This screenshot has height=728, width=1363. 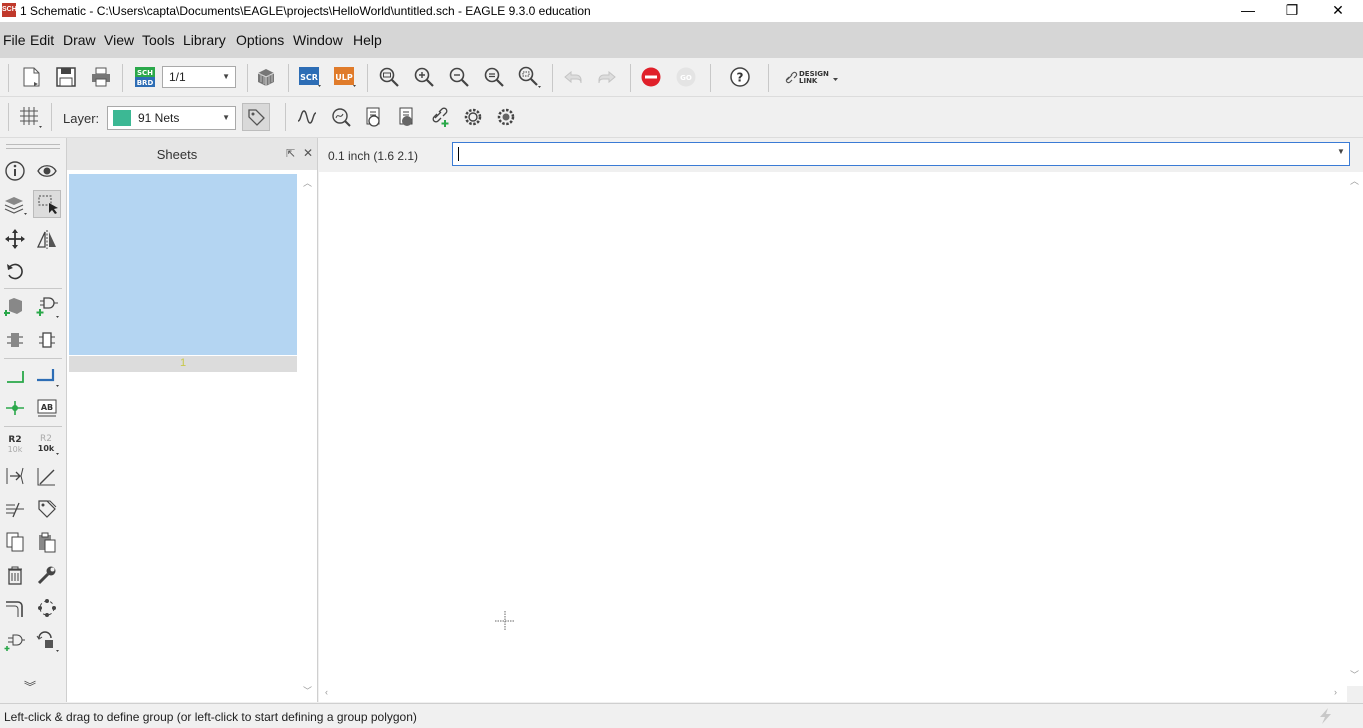 I want to click on undock-icon: ⇱, so click(x=290, y=153).